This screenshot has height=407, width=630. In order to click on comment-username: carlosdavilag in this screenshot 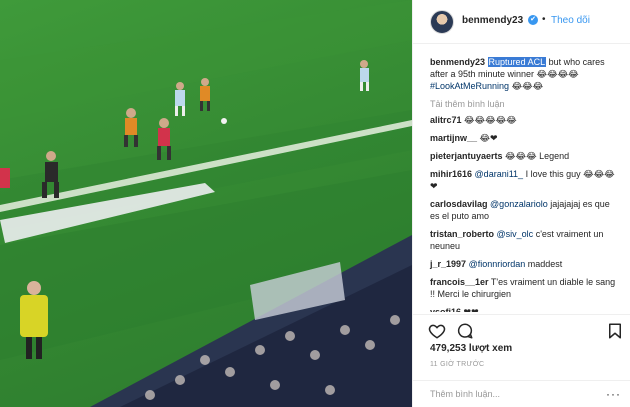, I will do `click(459, 204)`.